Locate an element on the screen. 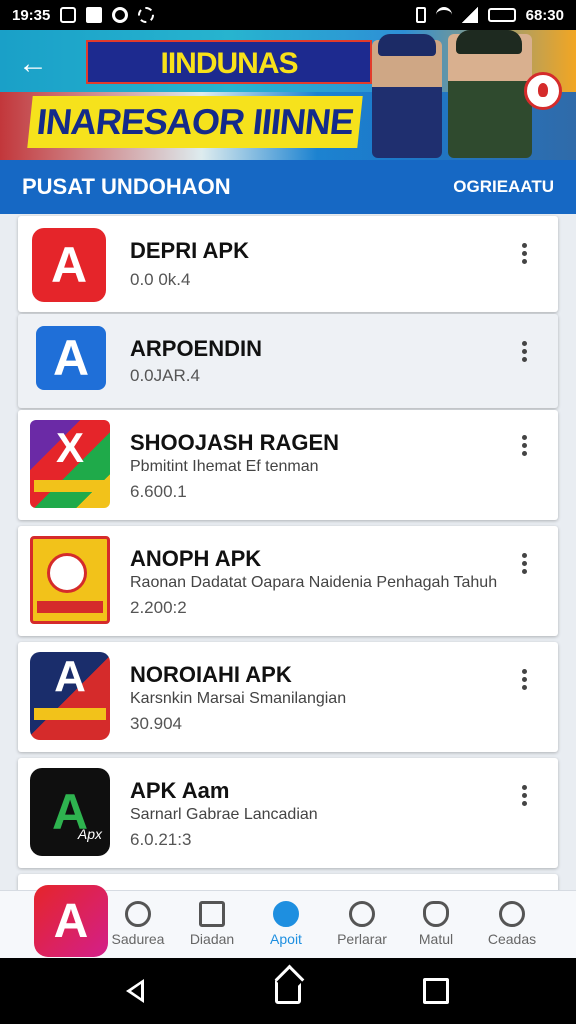 The image size is (576, 1024). app-description: Karsnkin Marsai Smanilangian is located at coordinates (238, 698).